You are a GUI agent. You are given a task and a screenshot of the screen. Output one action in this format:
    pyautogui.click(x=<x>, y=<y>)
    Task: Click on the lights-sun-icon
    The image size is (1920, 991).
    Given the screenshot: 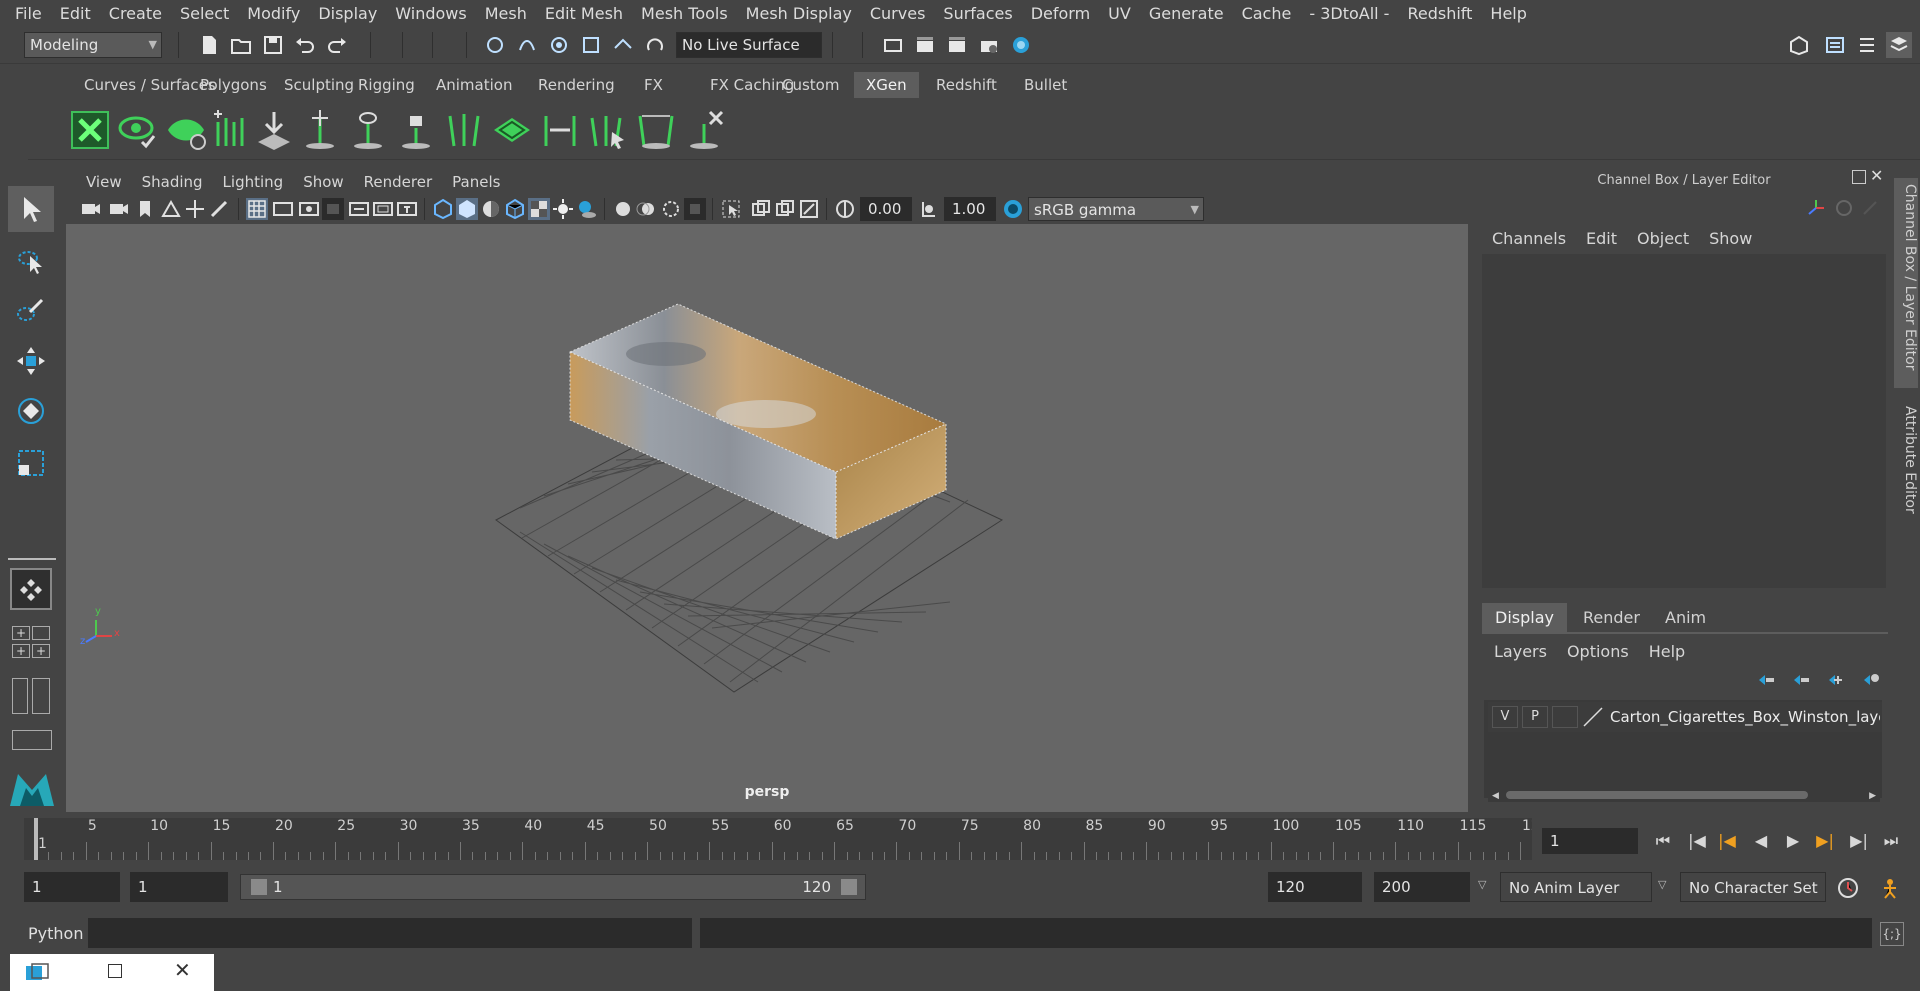 What is the action you would take?
    pyautogui.click(x=563, y=209)
    